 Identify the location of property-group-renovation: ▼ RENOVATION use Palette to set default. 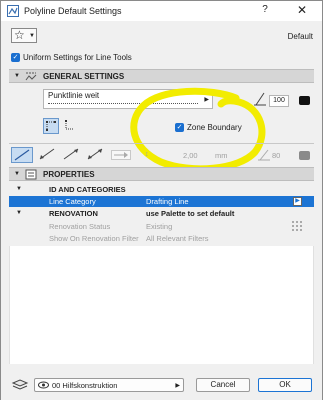
(161, 213).